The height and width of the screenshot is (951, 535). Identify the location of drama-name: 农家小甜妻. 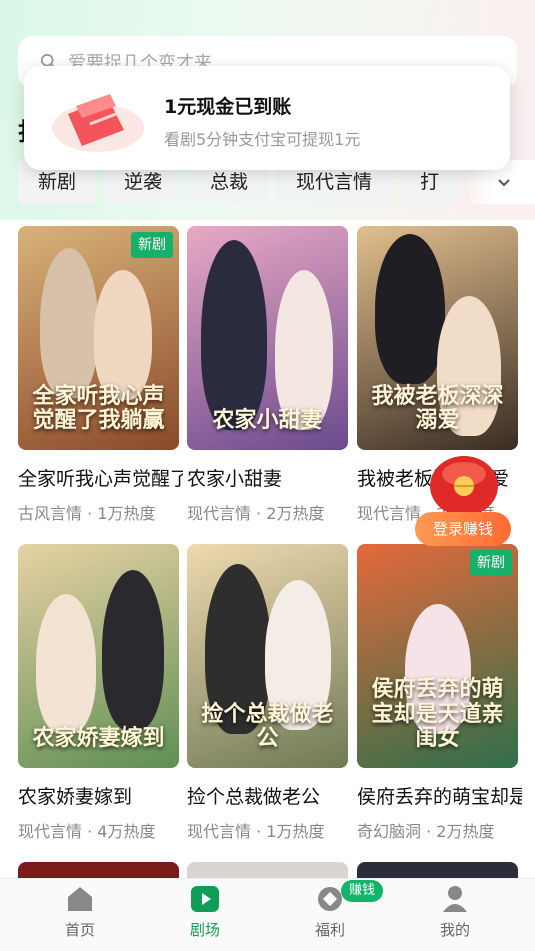
(269, 477).